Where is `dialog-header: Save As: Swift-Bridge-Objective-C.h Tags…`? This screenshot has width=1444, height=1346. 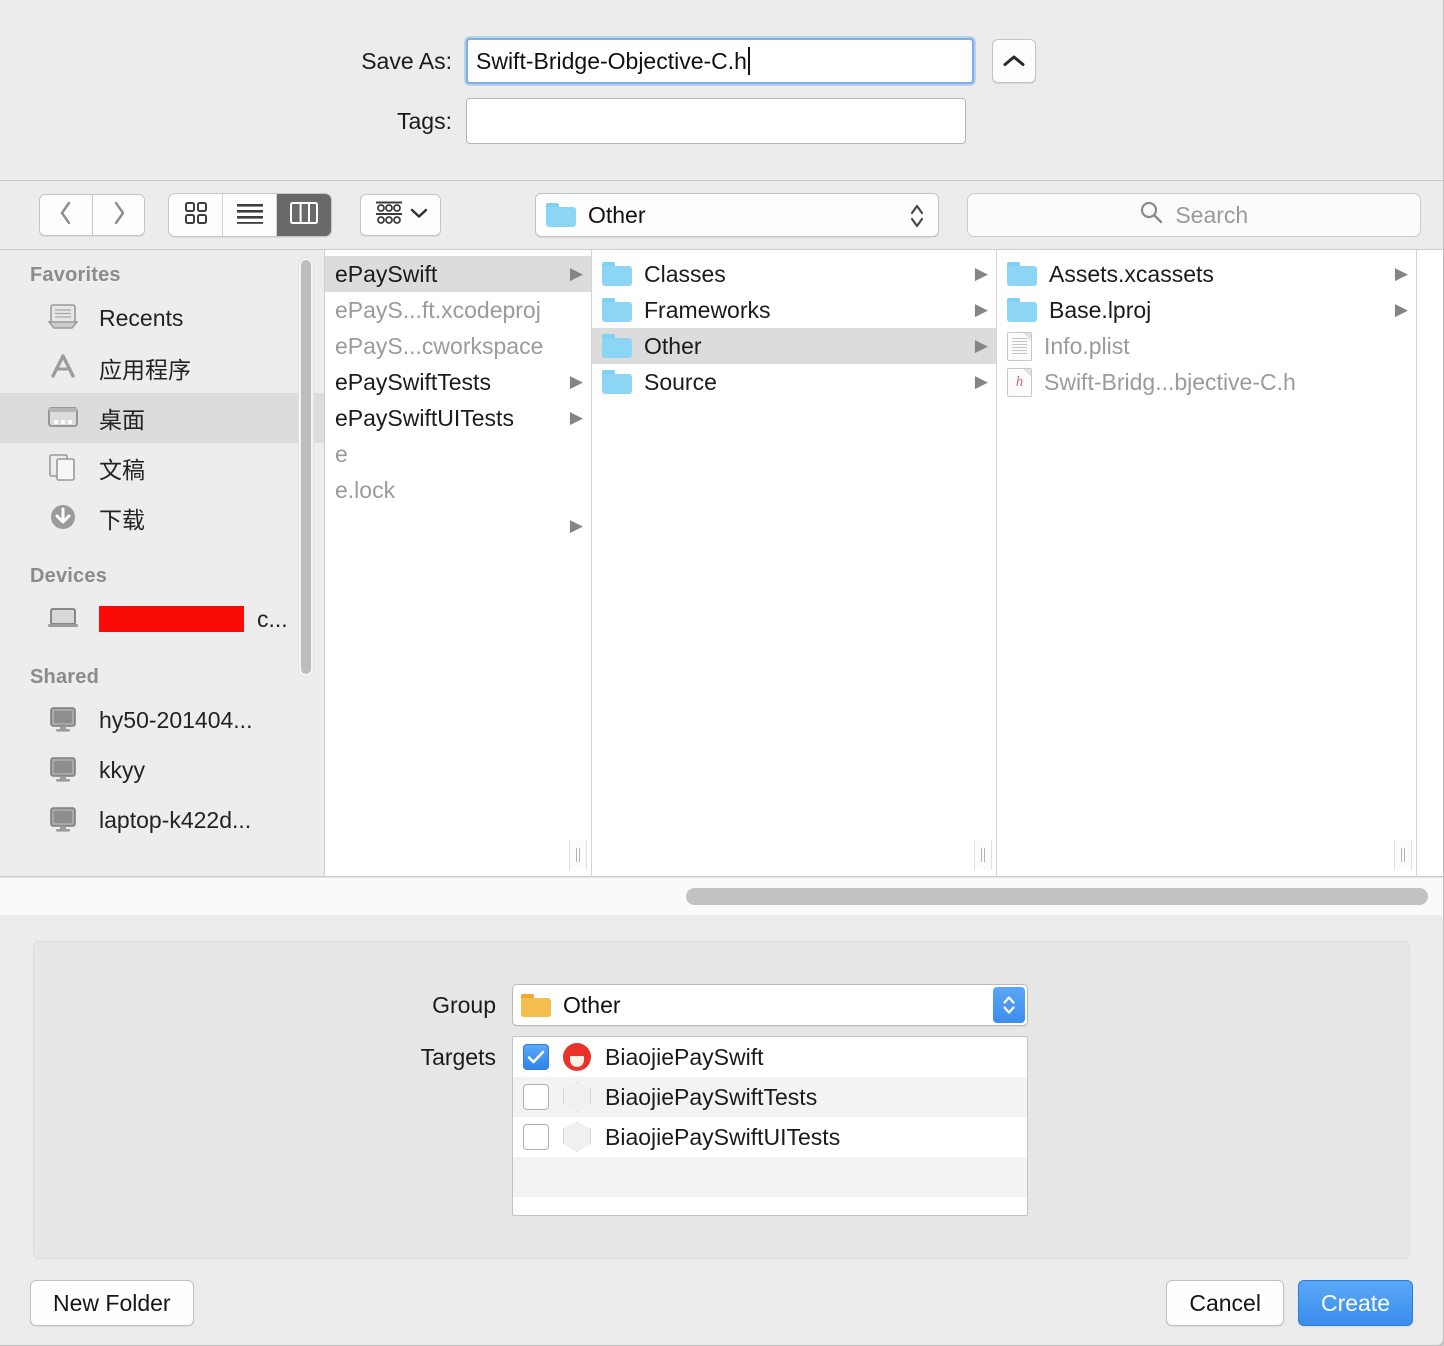
dialog-header: Save As: Swift-Bridge-Objective-C.h Tags… is located at coordinates (721, 90).